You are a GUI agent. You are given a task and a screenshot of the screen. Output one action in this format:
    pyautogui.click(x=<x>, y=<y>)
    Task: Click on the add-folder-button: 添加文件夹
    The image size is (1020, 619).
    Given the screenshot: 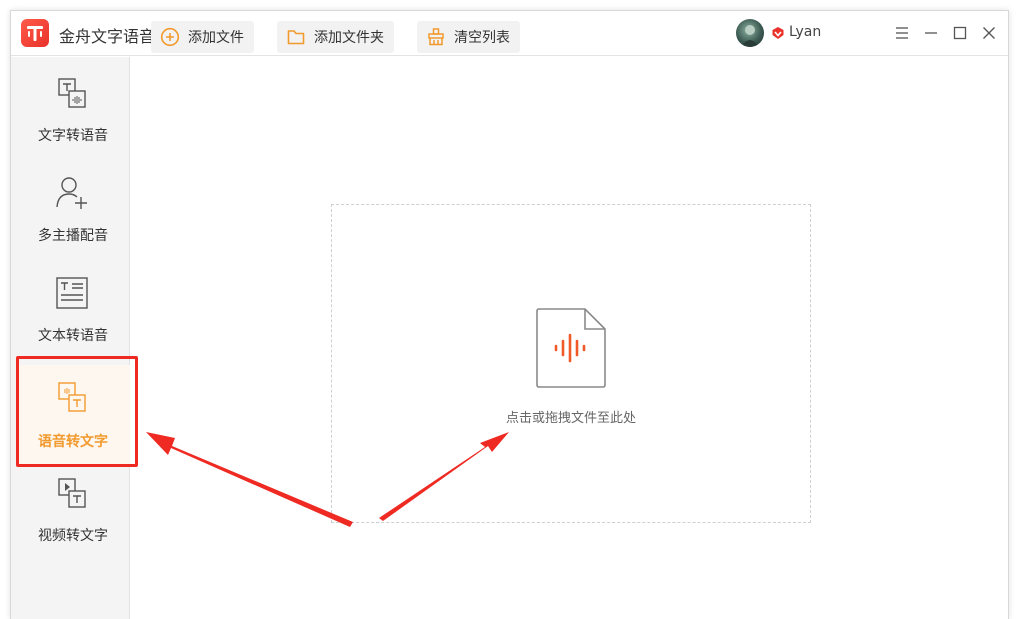 What is the action you would take?
    pyautogui.click(x=335, y=37)
    